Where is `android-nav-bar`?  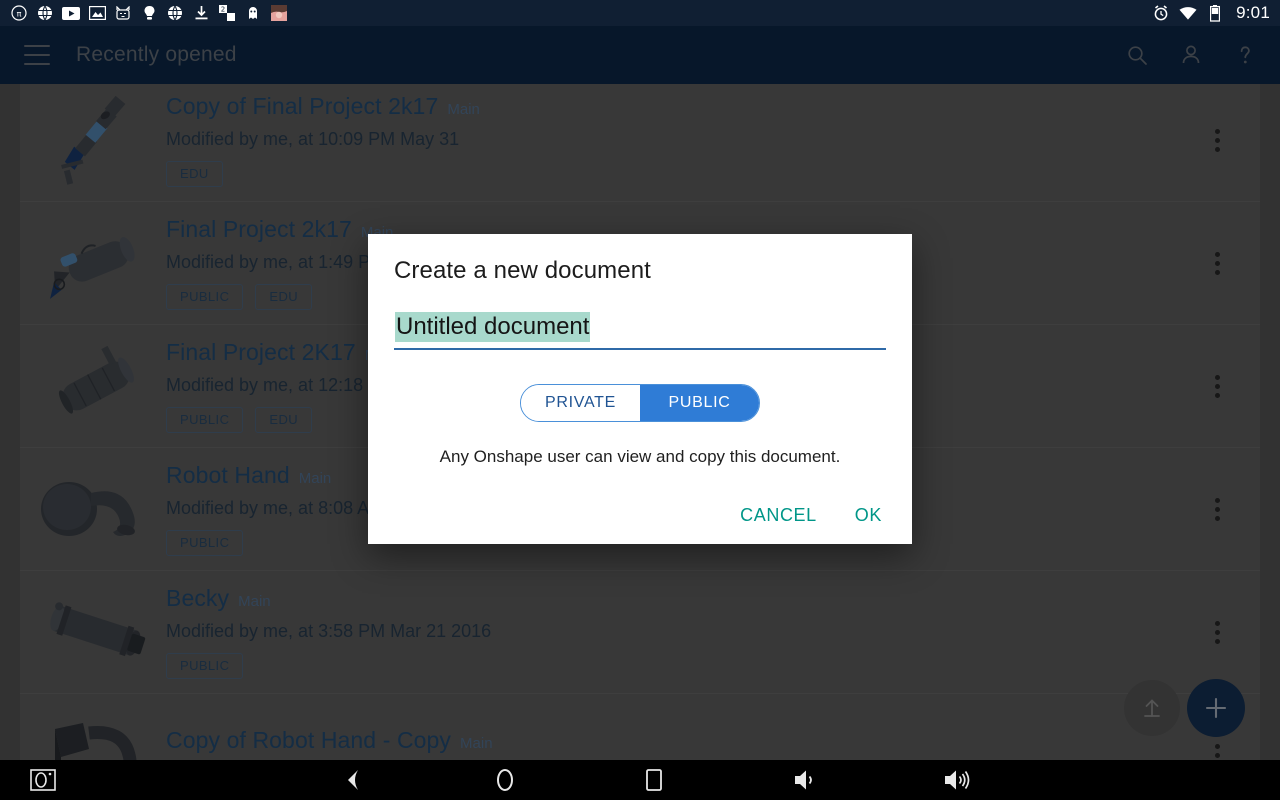
android-nav-bar is located at coordinates (640, 780).